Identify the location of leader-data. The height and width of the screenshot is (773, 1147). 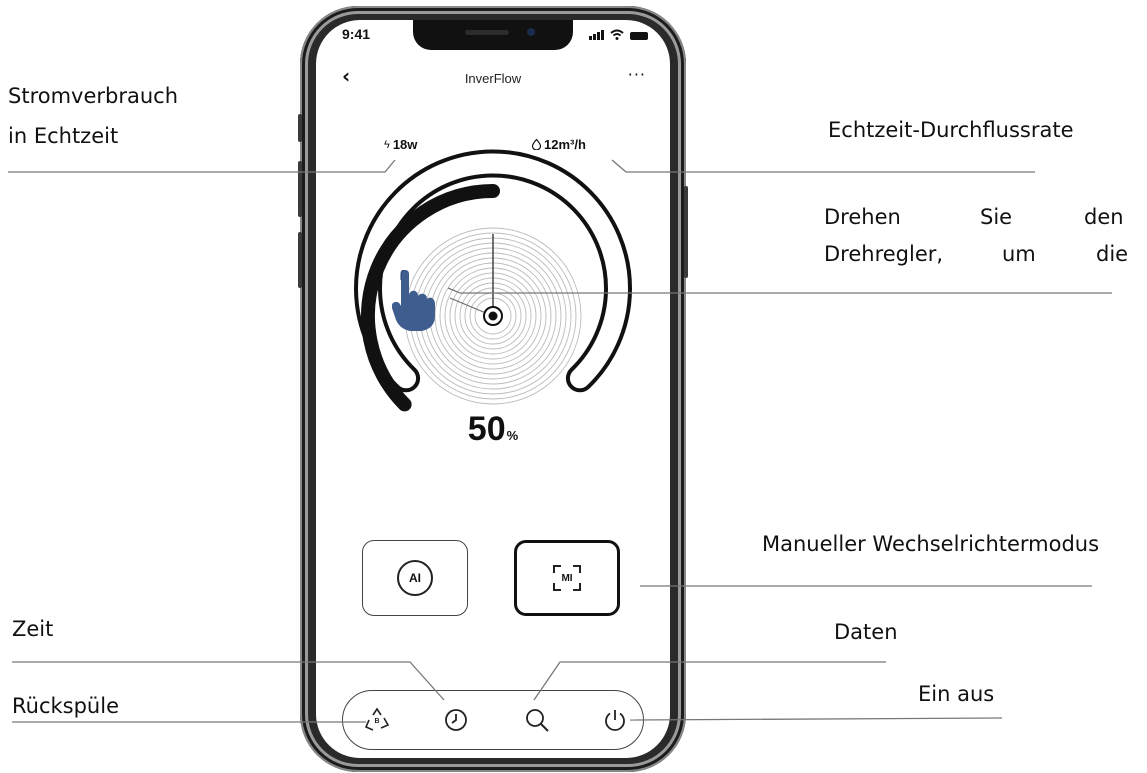
(709, 681).